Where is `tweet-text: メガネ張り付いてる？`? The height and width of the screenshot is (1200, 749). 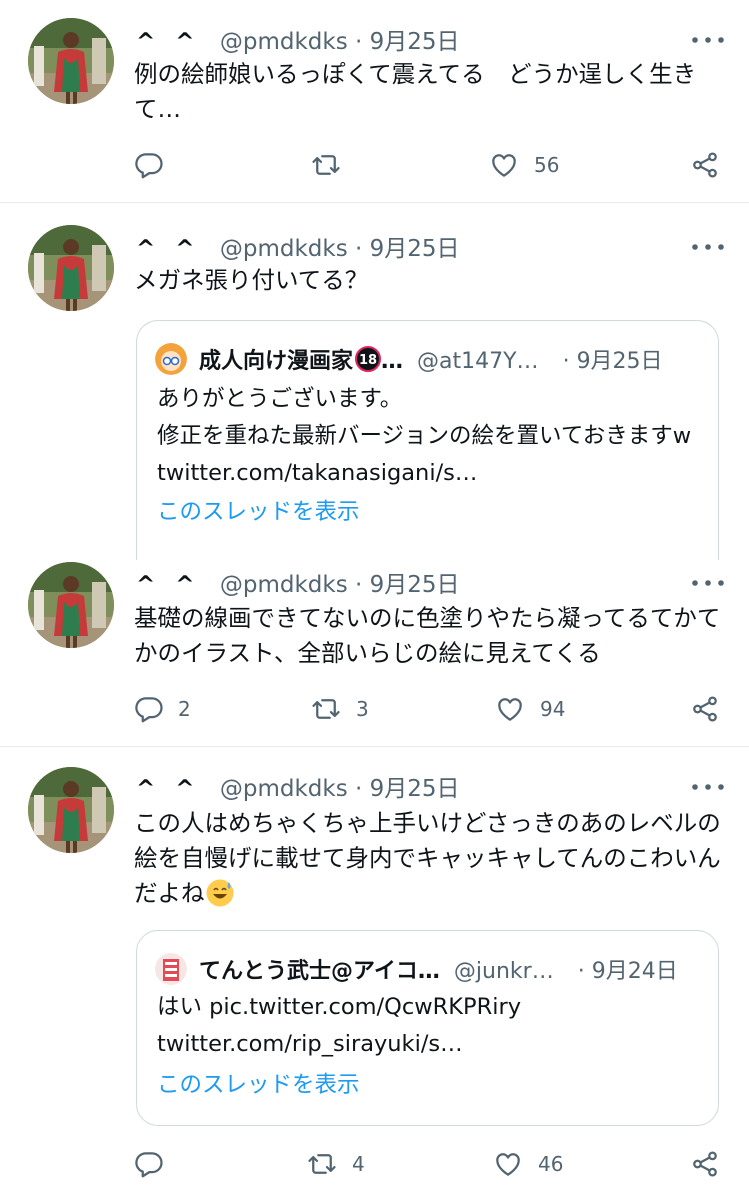 tweet-text: メガネ張り付いてる？ is located at coordinates (251, 280).